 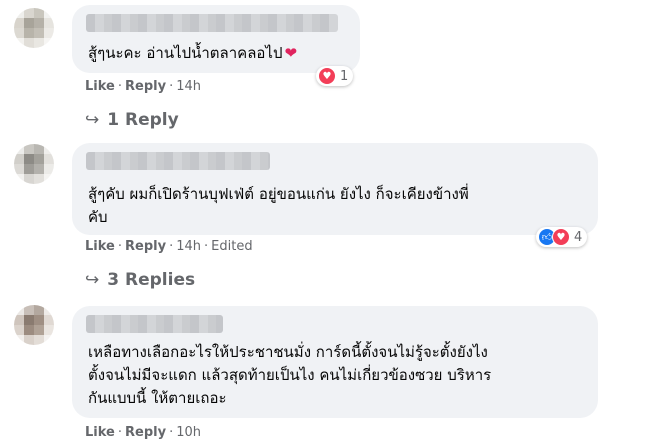 I want to click on timestamp: 10h, so click(x=188, y=432).